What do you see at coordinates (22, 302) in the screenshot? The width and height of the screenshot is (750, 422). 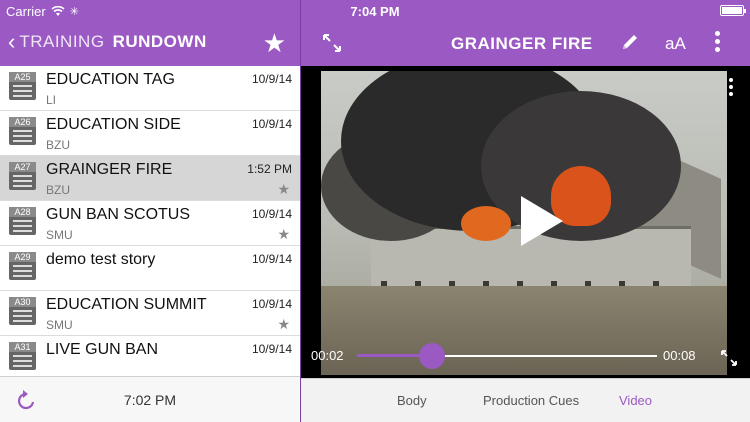 I see `story-number: A30` at bounding box center [22, 302].